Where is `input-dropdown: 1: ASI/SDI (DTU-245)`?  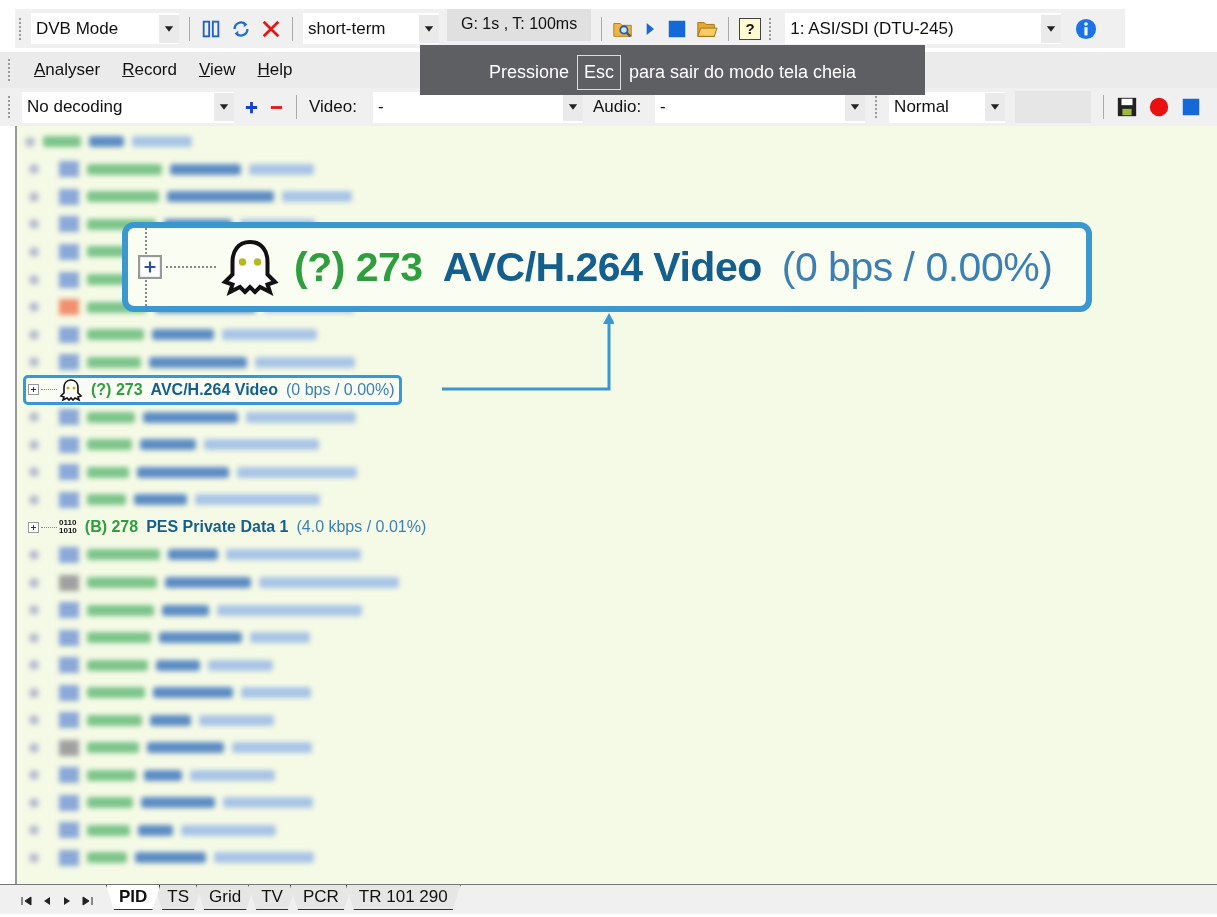
input-dropdown: 1: ASI/SDI (DTU-245) is located at coordinates (923, 28).